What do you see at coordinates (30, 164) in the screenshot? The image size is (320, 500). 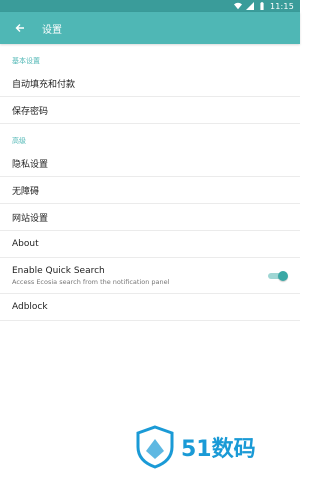 I see `privacy-label: 隐私设置` at bounding box center [30, 164].